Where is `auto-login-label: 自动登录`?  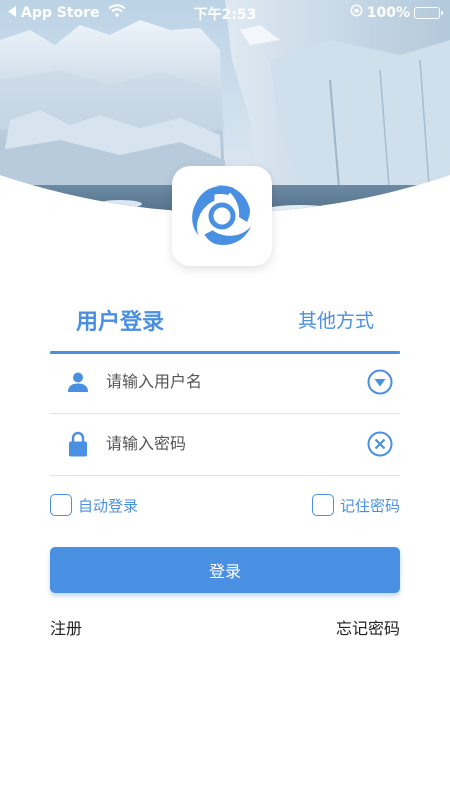
auto-login-label: 自动登录 is located at coordinates (108, 505).